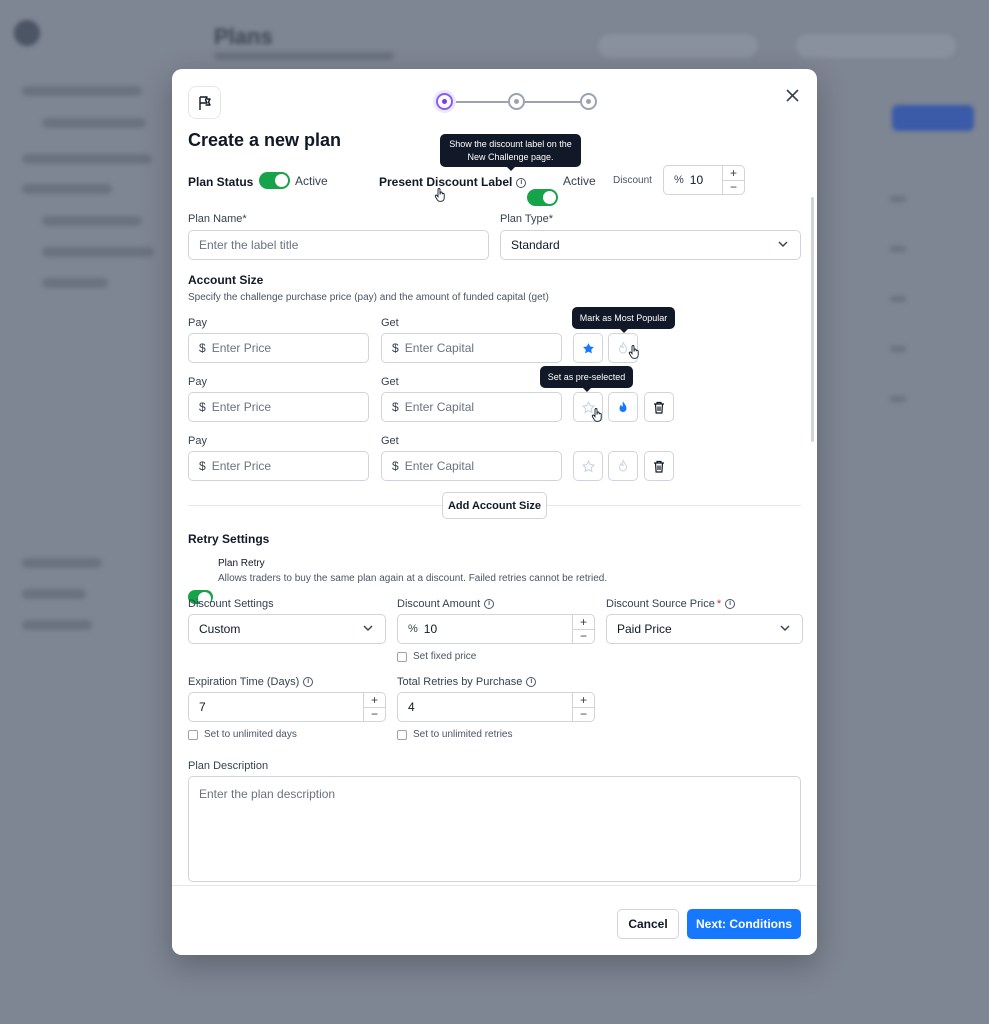 The width and height of the screenshot is (989, 1024). I want to click on total-retries-stepper: + −, so click(583, 707).